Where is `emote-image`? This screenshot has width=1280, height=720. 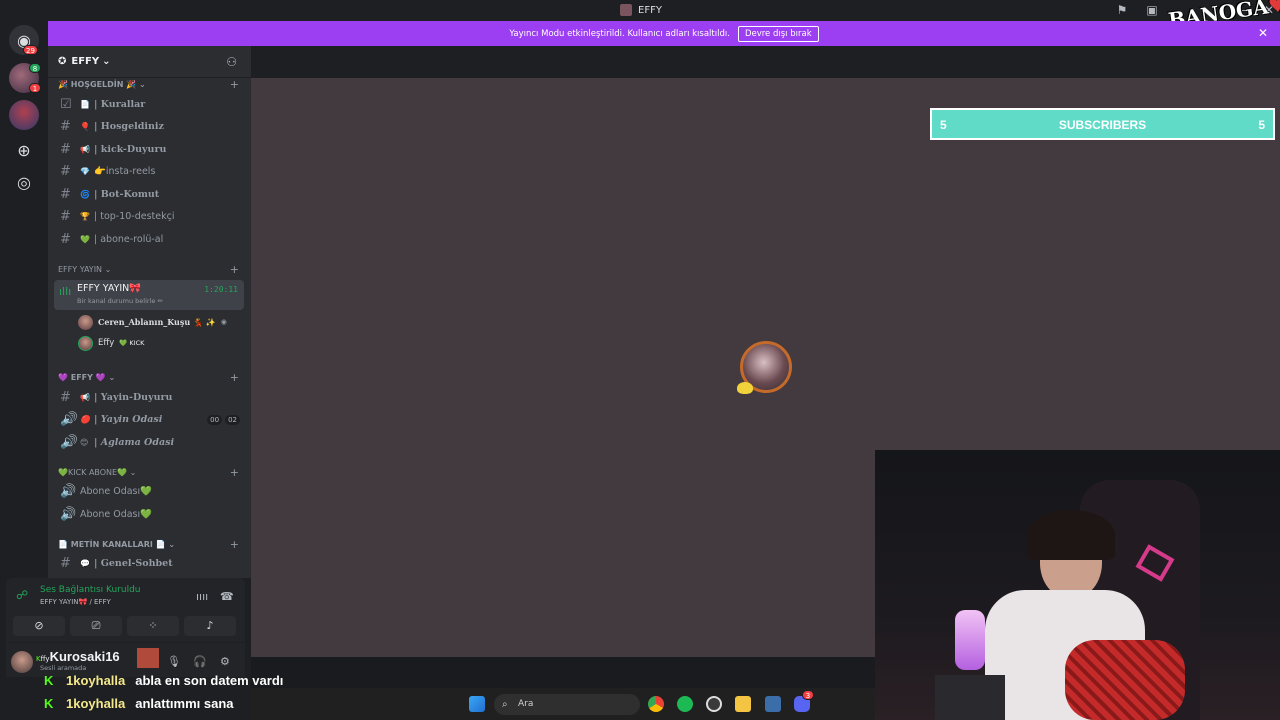
emote-image is located at coordinates (148, 658).